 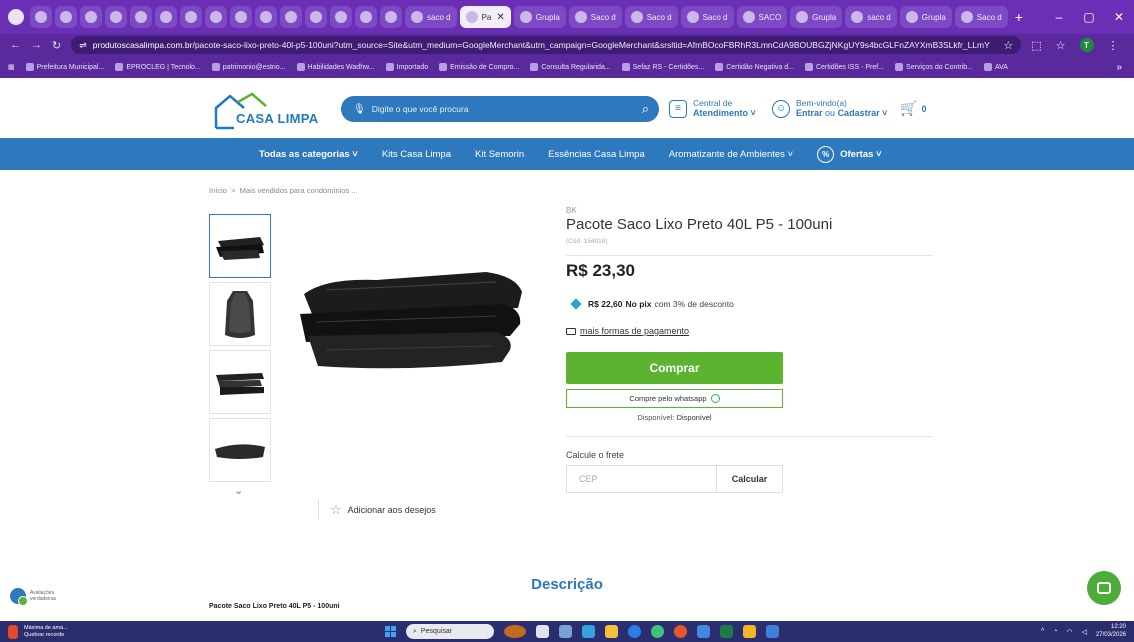 What do you see at coordinates (1008, 45) in the screenshot?
I see `bookmark-star-icon: ☆` at bounding box center [1008, 45].